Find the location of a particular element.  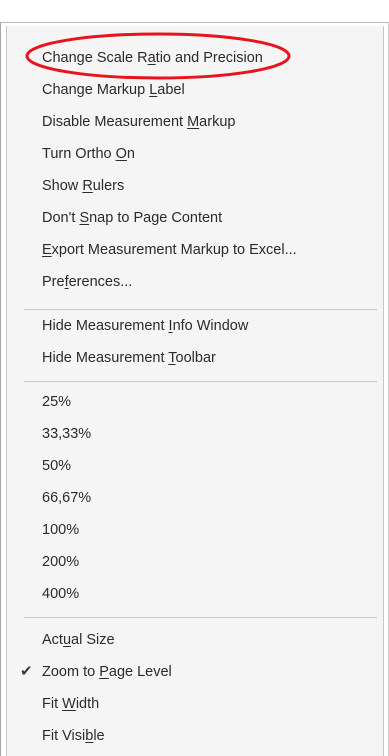

menu-item-hide-toolbar: Hide Measurement Toolbar is located at coordinates (195, 358).